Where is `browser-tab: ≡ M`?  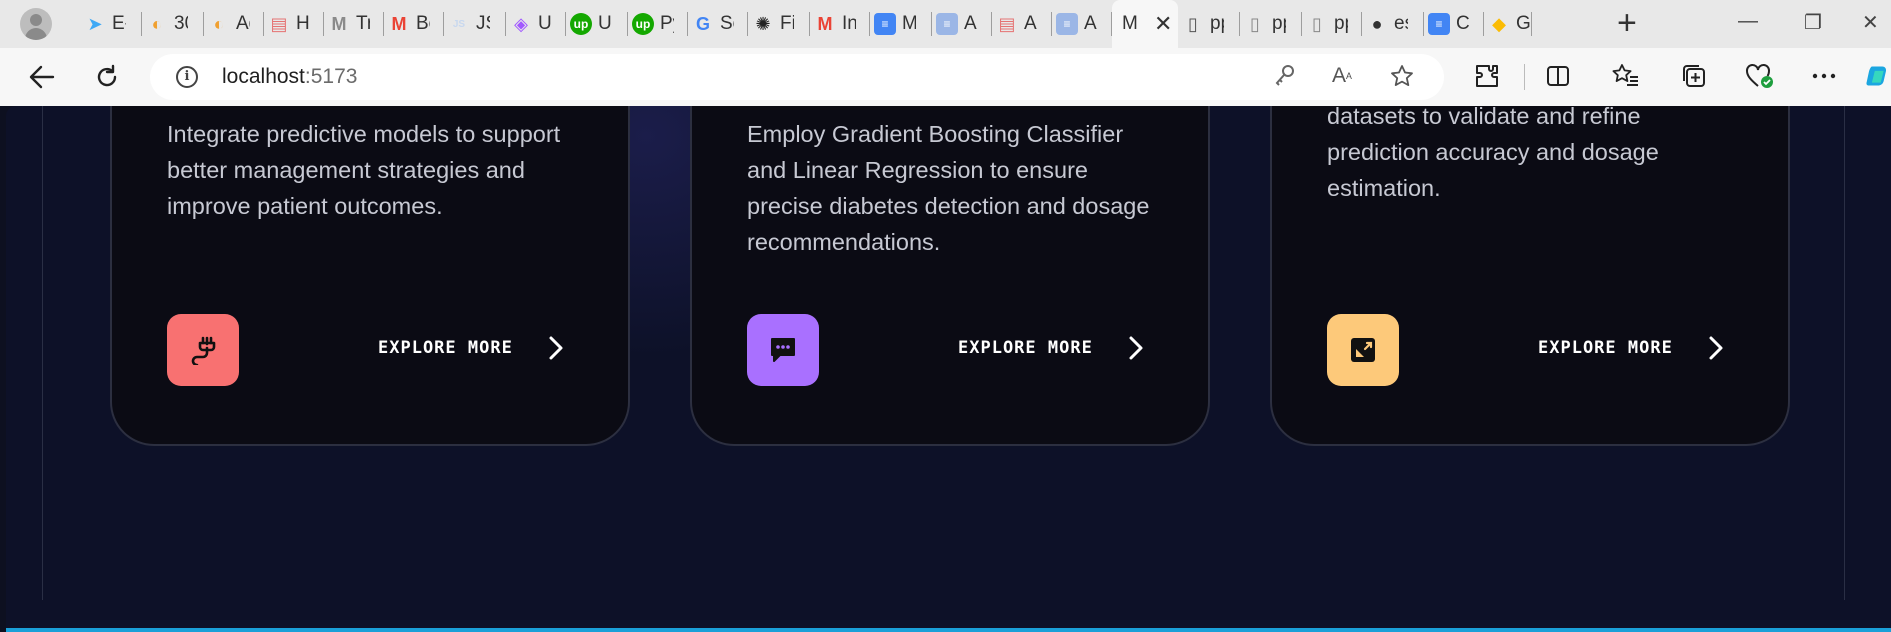
browser-tab: ≡ M is located at coordinates (901, 24).